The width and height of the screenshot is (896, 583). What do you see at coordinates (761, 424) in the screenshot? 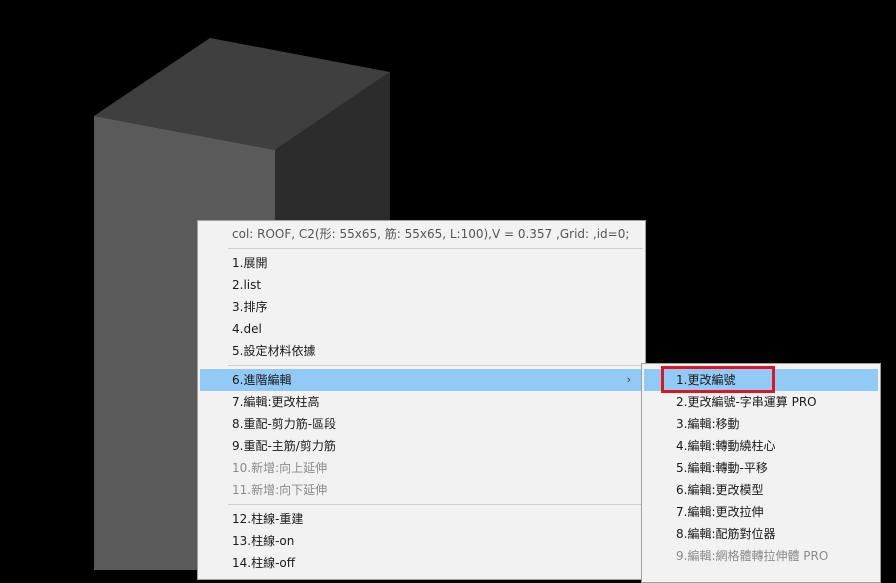
I see `submenu-item-move: 3.編輯:移動` at bounding box center [761, 424].